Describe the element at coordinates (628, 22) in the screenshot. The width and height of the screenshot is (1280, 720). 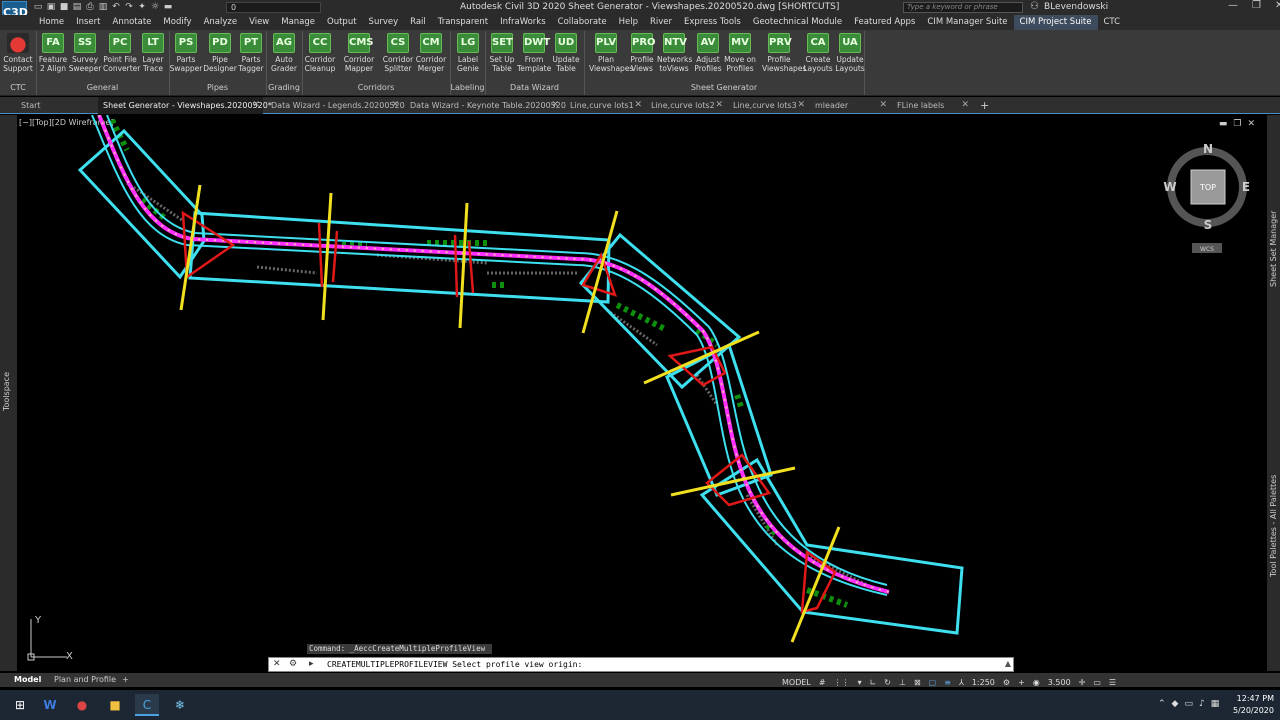
I see `menu-help: Help` at that location.